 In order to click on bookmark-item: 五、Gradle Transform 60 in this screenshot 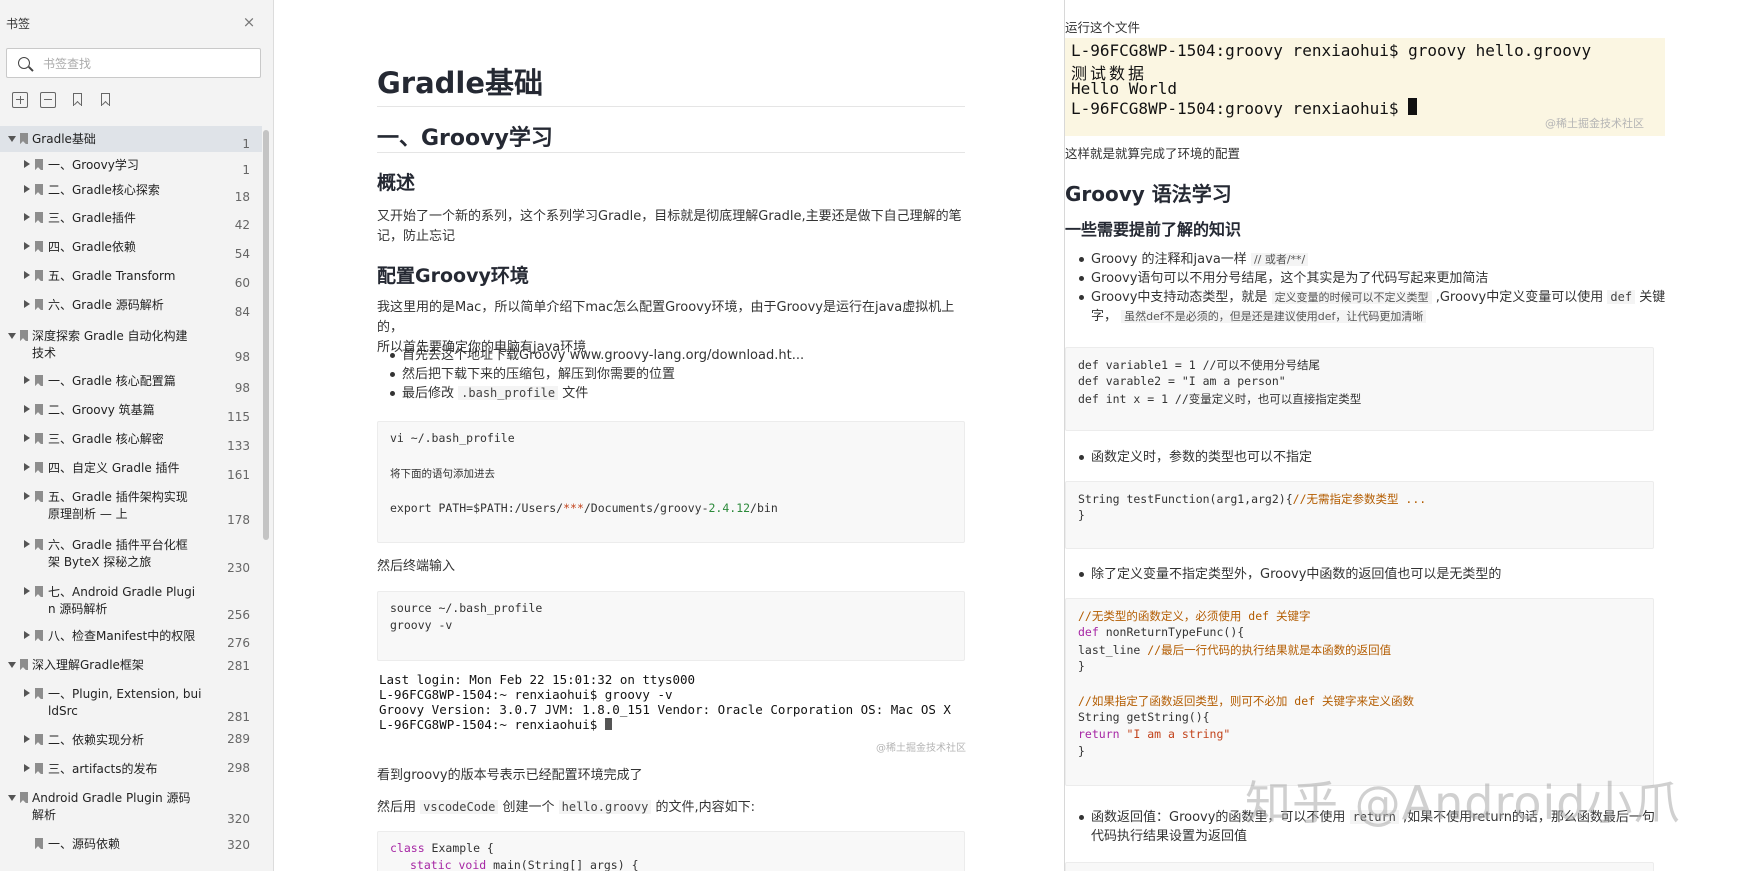, I will do `click(131, 279)`.